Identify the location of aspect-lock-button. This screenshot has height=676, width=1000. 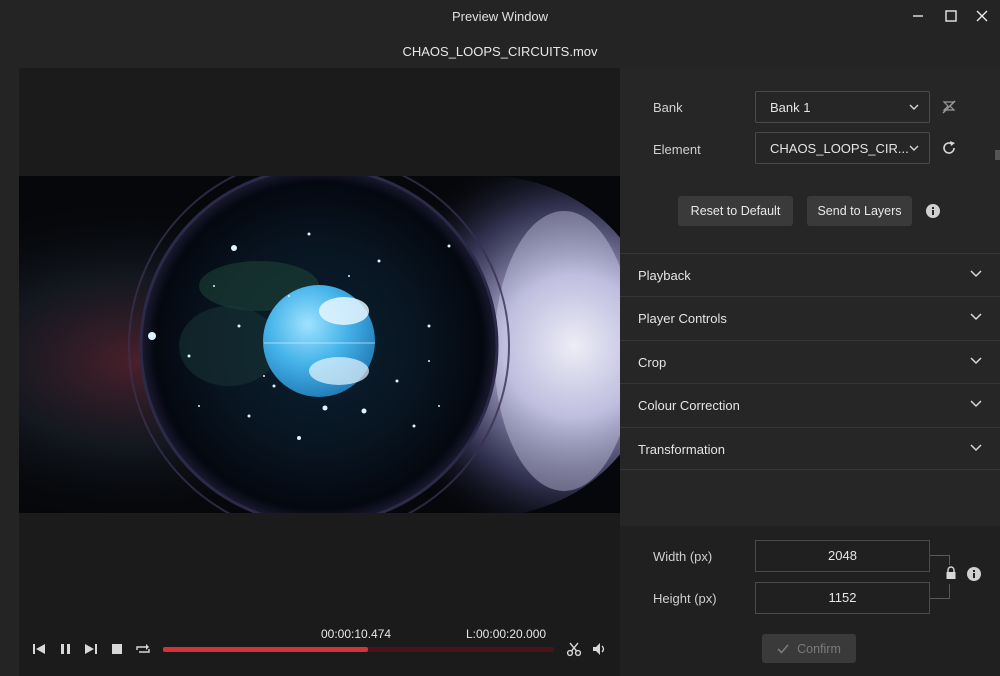
(951, 573).